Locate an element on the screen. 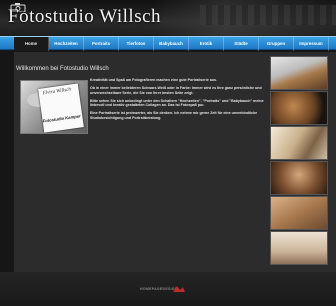  welcome-heading: Willkommen bei Fotostudio Willsch is located at coordinates (62, 69).